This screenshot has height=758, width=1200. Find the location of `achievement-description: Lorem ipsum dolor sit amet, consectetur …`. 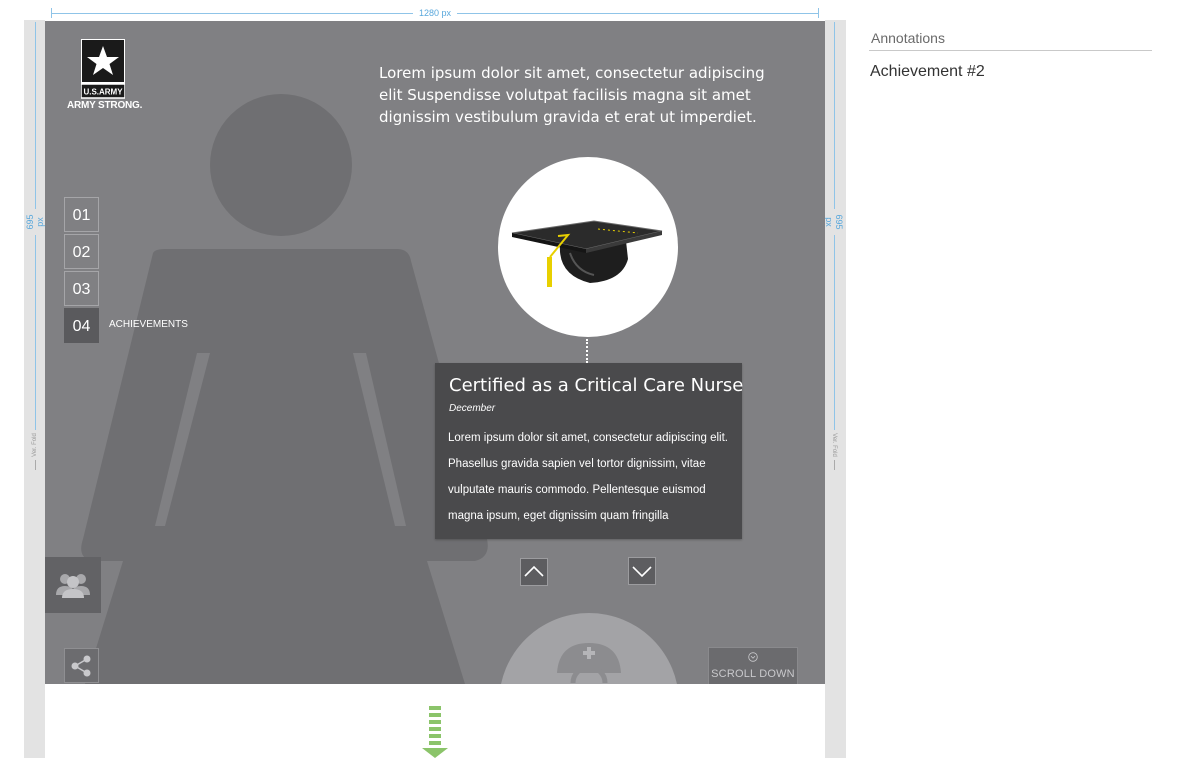

achievement-description: Lorem ipsum dolor sit amet, consectetur … is located at coordinates (588, 477).